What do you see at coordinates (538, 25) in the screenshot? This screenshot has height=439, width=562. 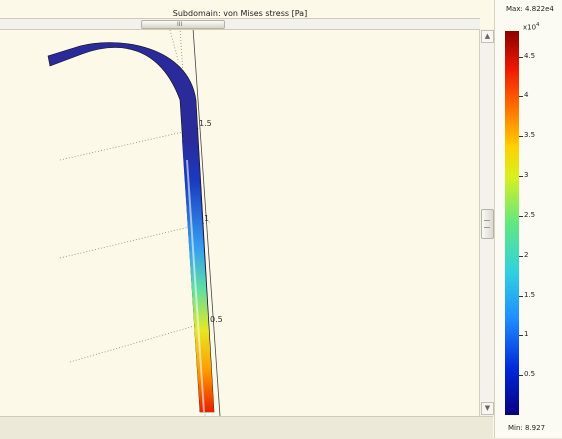 I see `multiplier-exponent: 4` at bounding box center [538, 25].